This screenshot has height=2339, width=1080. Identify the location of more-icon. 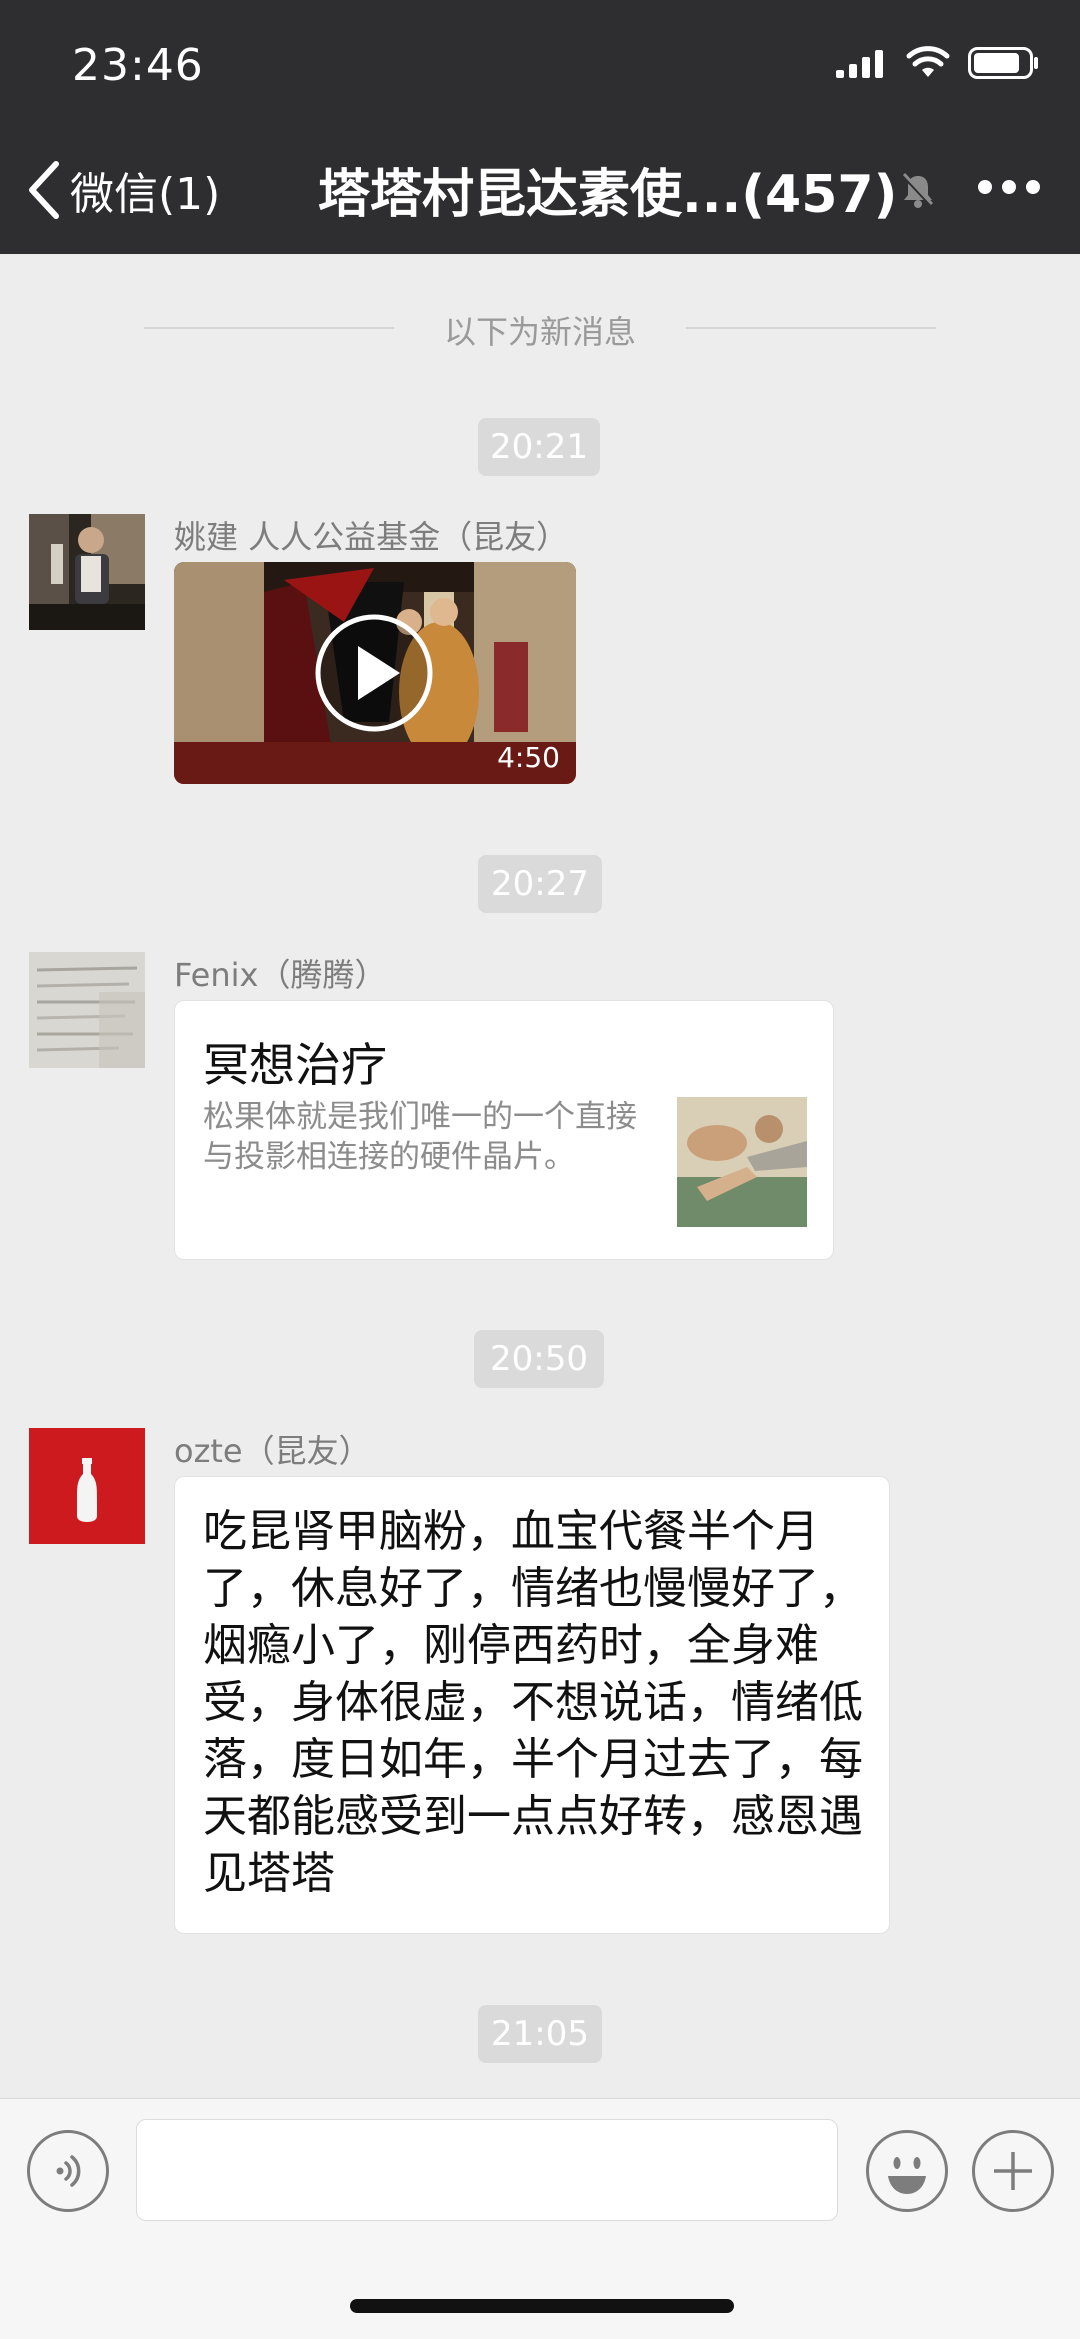
(1009, 187).